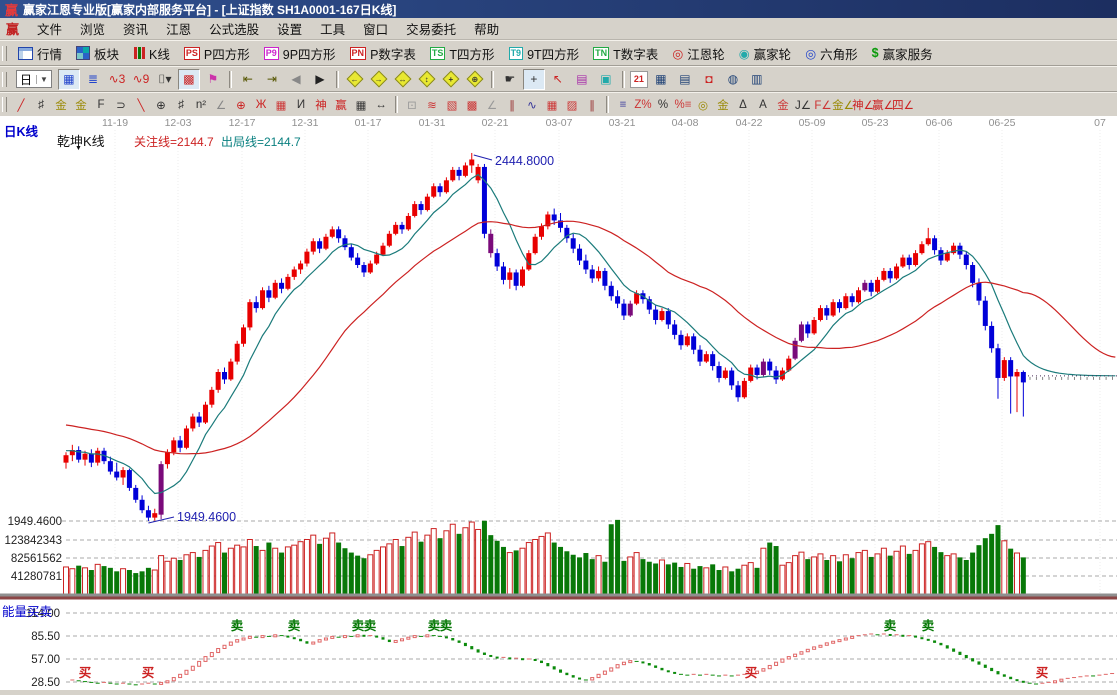 Image resolution: width=1117 pixels, height=695 pixels. Describe the element at coordinates (723, 105) in the screenshot. I see `gold-bands-tool: 金` at that location.